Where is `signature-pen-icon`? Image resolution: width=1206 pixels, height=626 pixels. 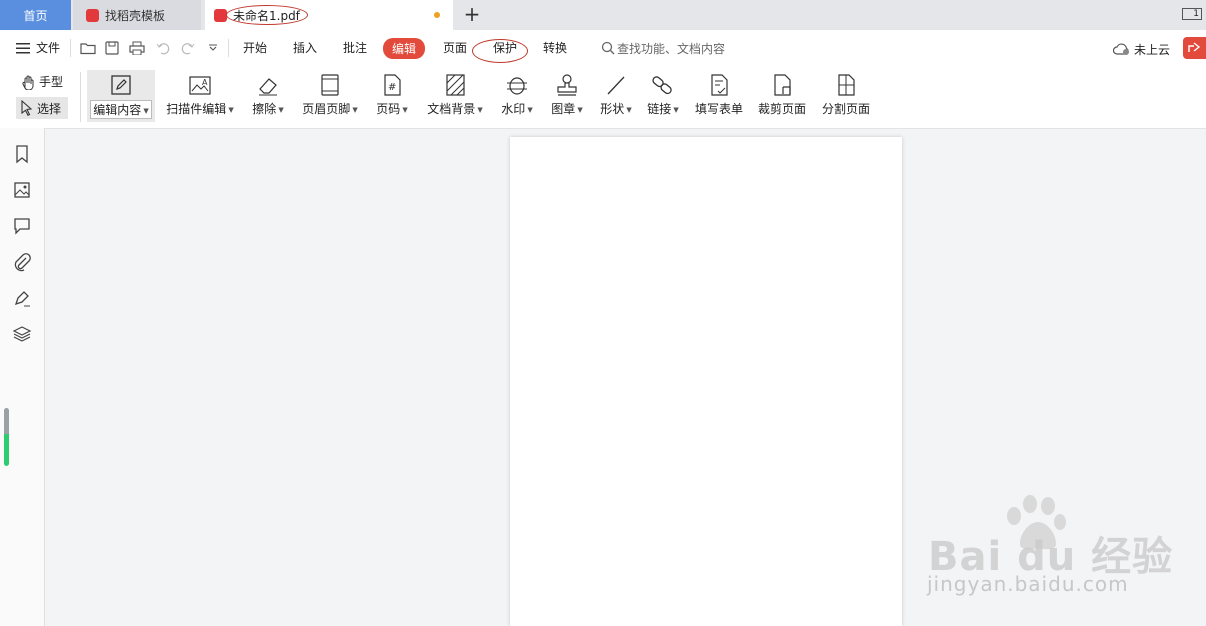 signature-pen-icon is located at coordinates (22, 298).